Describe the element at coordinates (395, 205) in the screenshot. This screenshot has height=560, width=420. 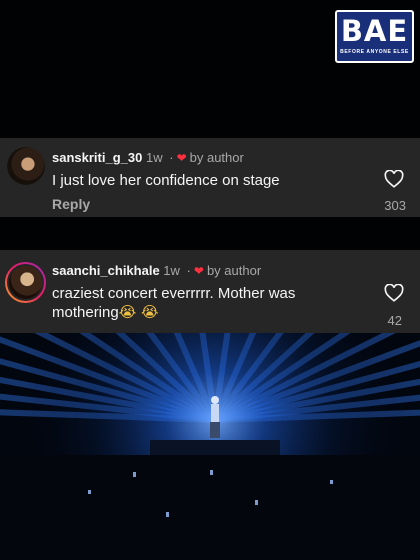
I see `like-count: 303` at that location.